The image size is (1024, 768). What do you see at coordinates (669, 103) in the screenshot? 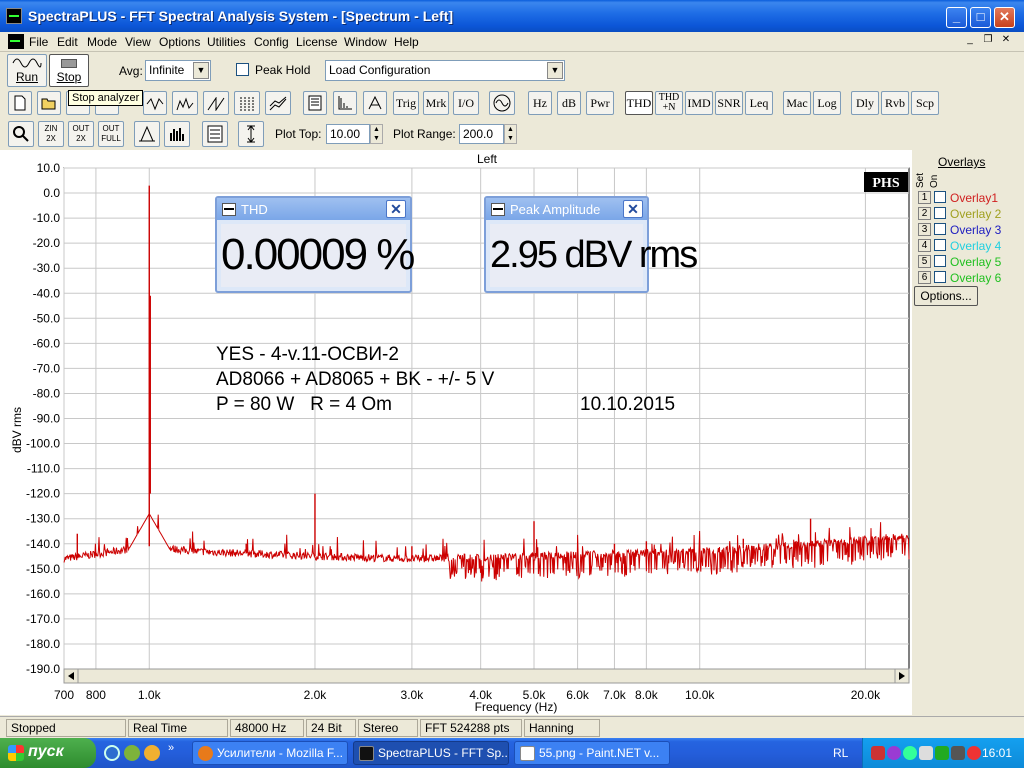
I see `thd-n-button: THD +N` at bounding box center [669, 103].